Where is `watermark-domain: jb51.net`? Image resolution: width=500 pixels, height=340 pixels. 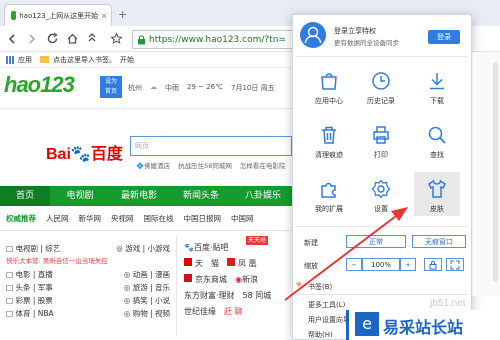
watermark-domain: jb51.net is located at coordinates (448, 303).